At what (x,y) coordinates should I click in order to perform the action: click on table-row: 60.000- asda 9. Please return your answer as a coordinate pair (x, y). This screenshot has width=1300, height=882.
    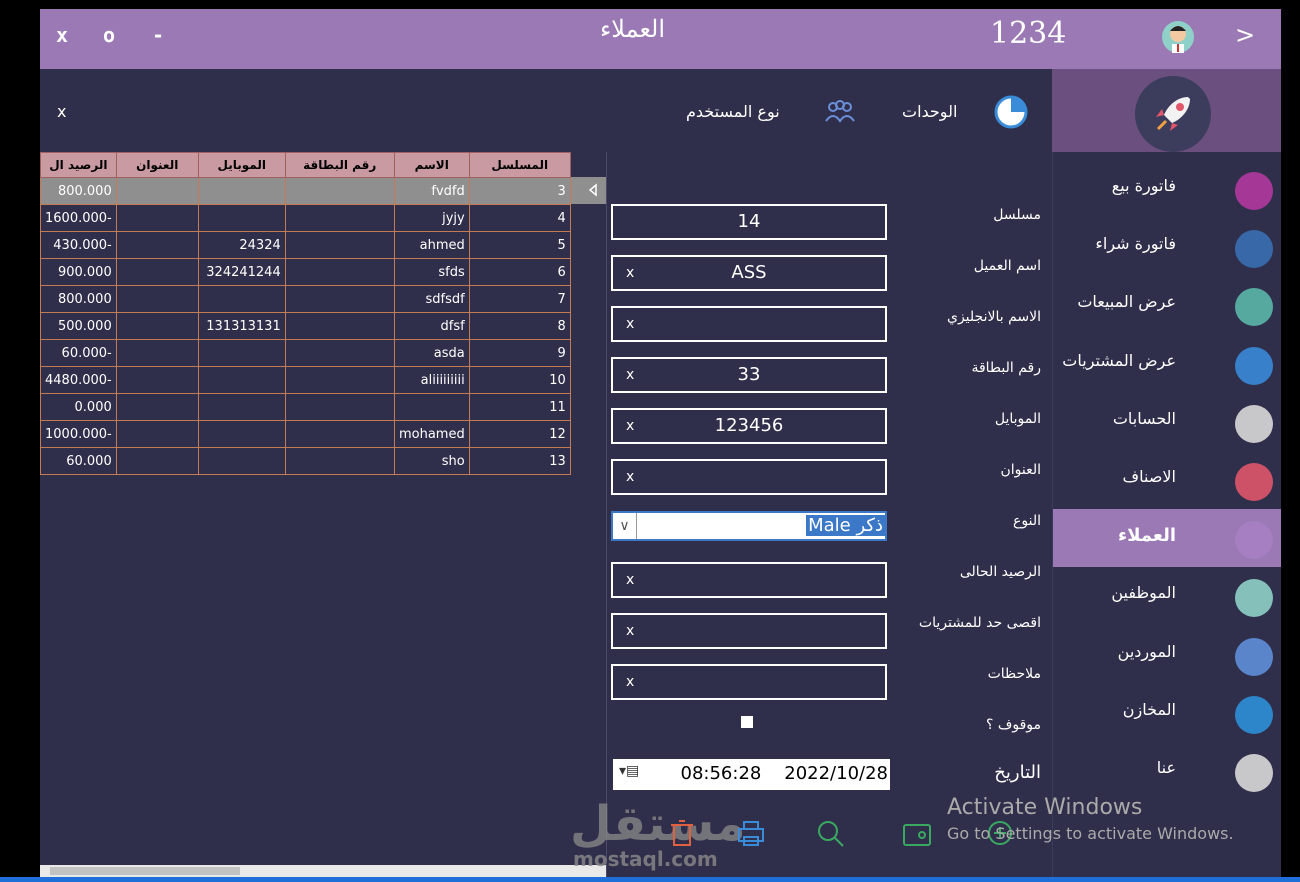
    Looking at the image, I should click on (305, 353).